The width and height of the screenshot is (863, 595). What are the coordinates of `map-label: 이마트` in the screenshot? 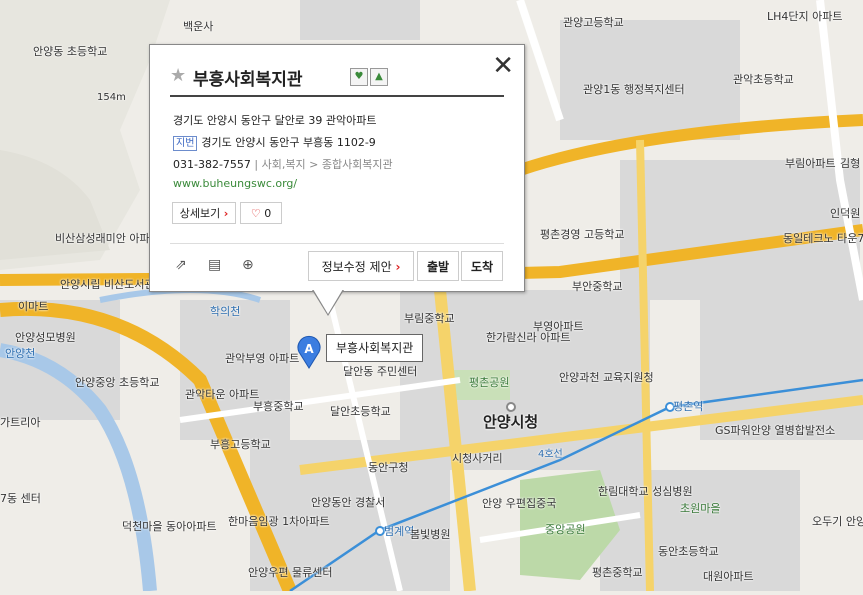 It's located at (33, 306).